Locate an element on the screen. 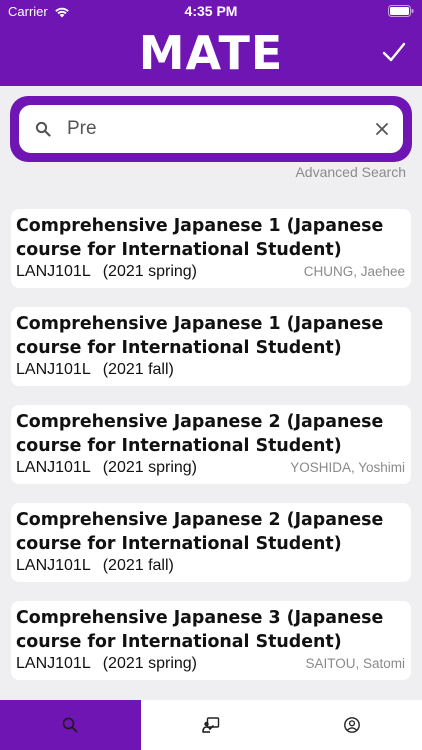 This screenshot has width=422, height=750. search-box is located at coordinates (211, 129).